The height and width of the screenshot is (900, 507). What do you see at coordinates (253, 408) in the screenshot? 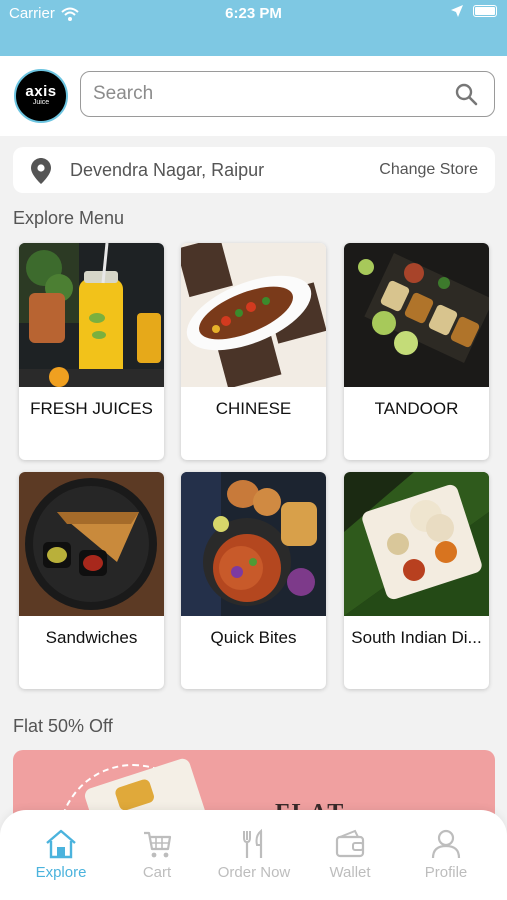
I see `menu-card-label: CHINESE` at bounding box center [253, 408].